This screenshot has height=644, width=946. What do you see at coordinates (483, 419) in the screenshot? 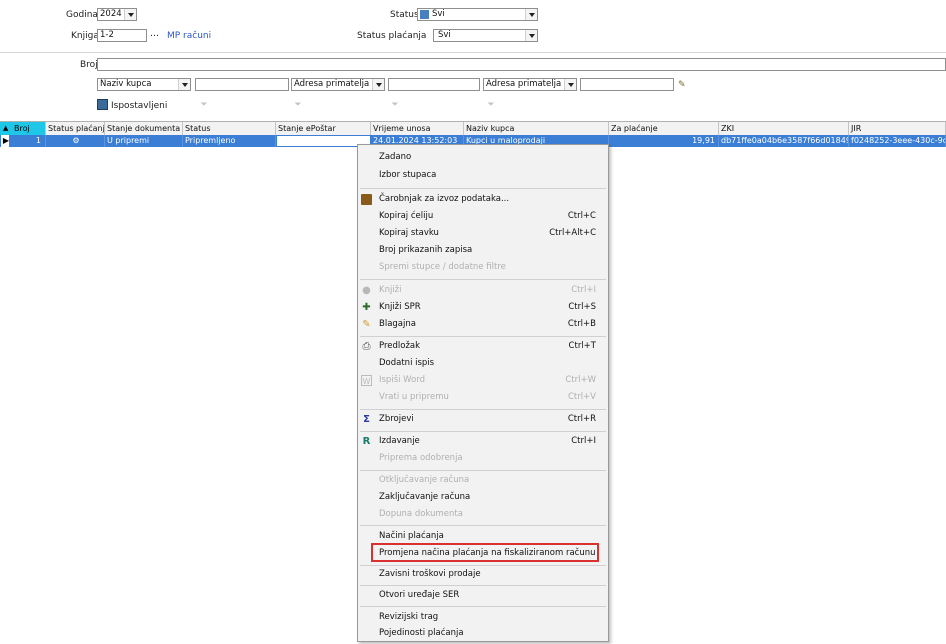
I see `menu-item-zbrojevi: Σ Zbrojevi Ctrl+R` at bounding box center [483, 419].